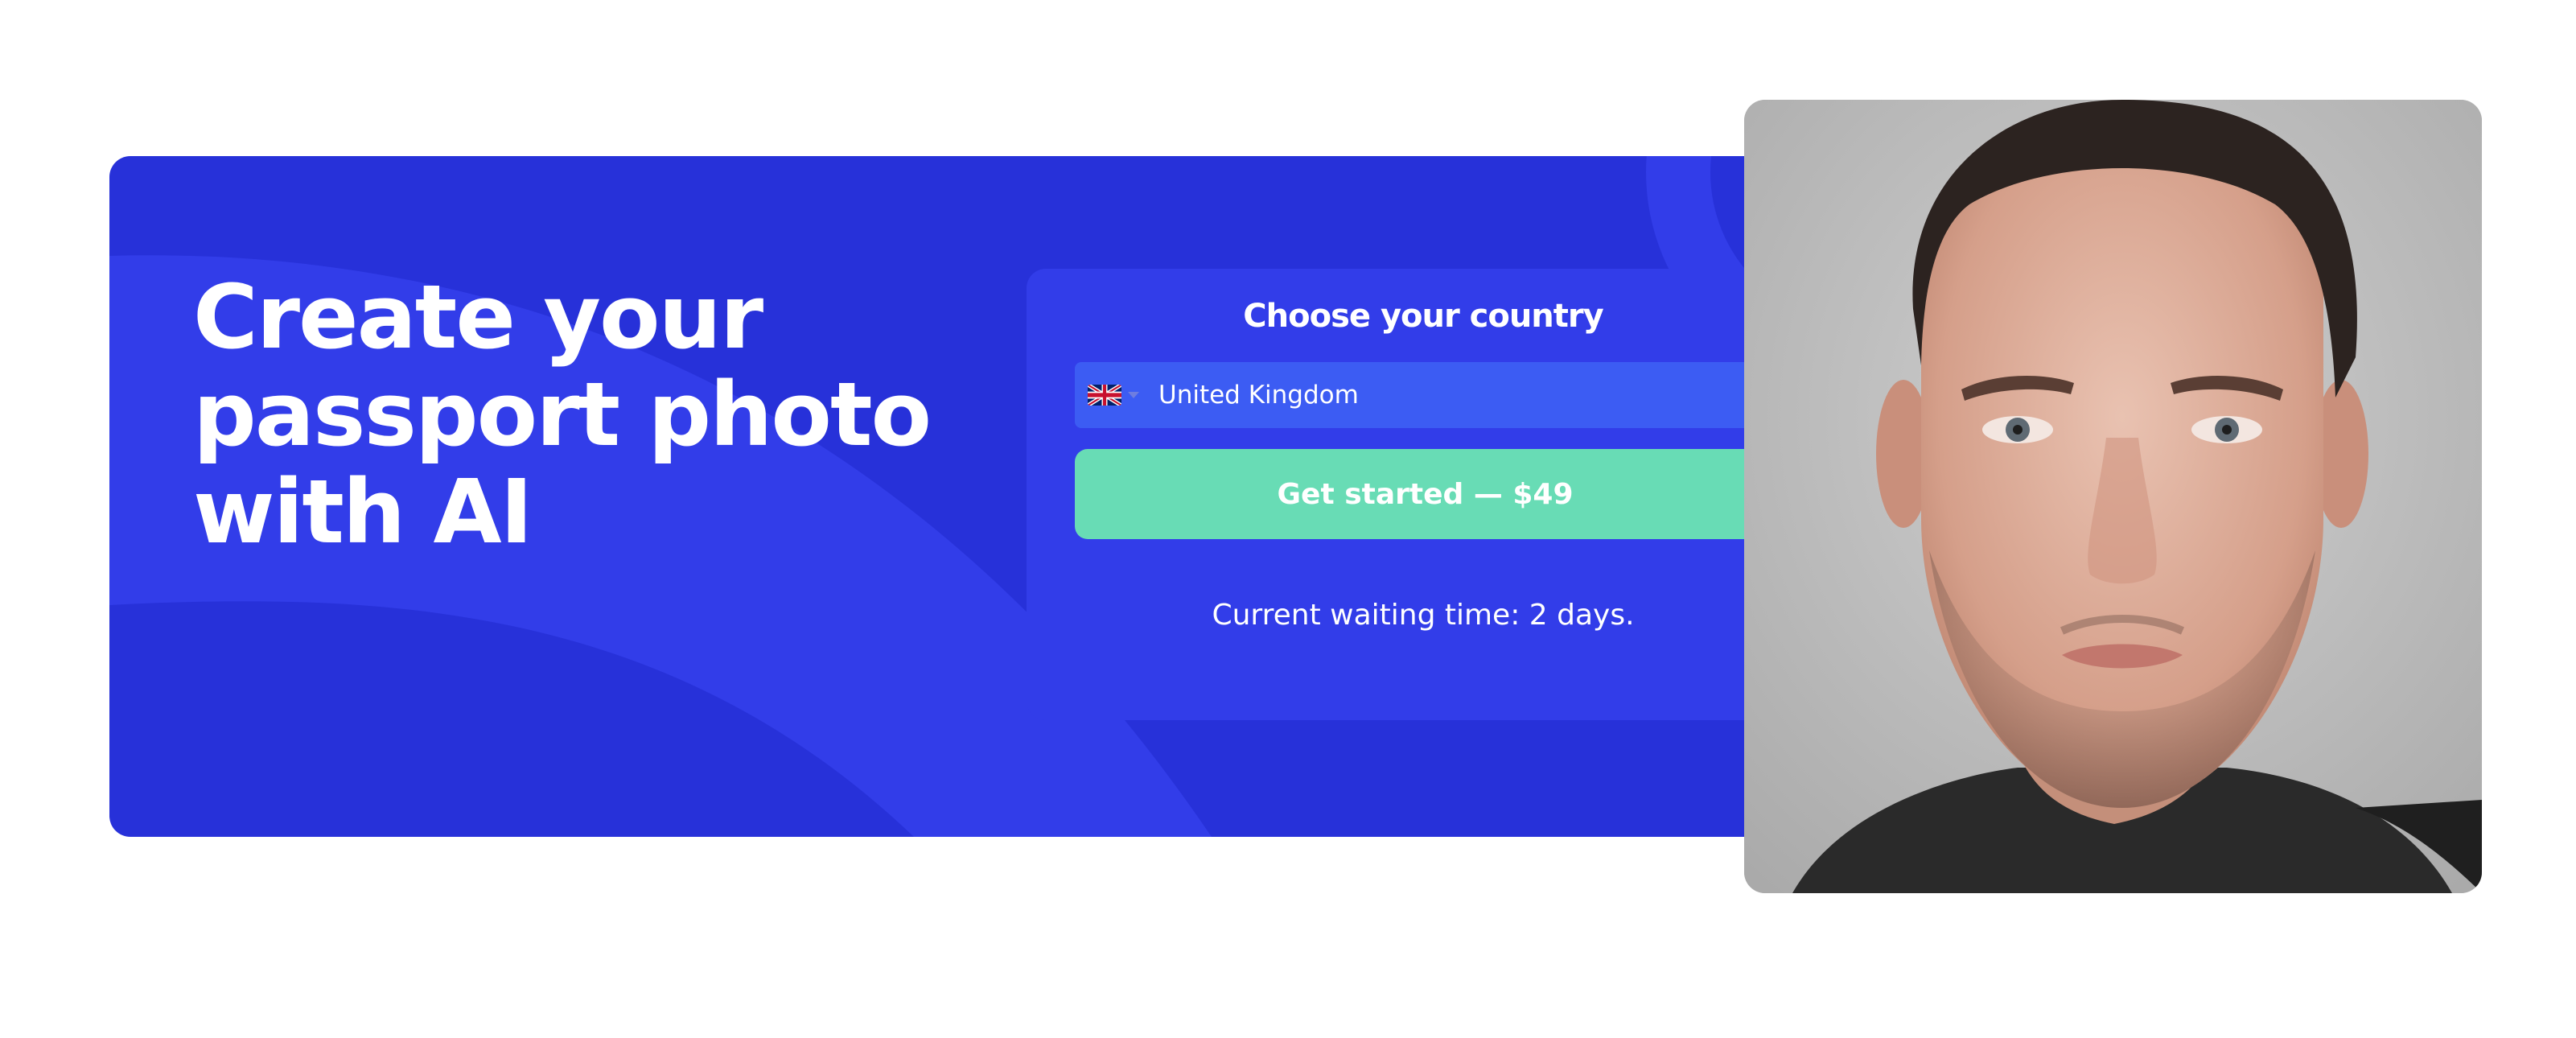  Describe the element at coordinates (1104, 395) in the screenshot. I see `uk-flag-icon` at that location.